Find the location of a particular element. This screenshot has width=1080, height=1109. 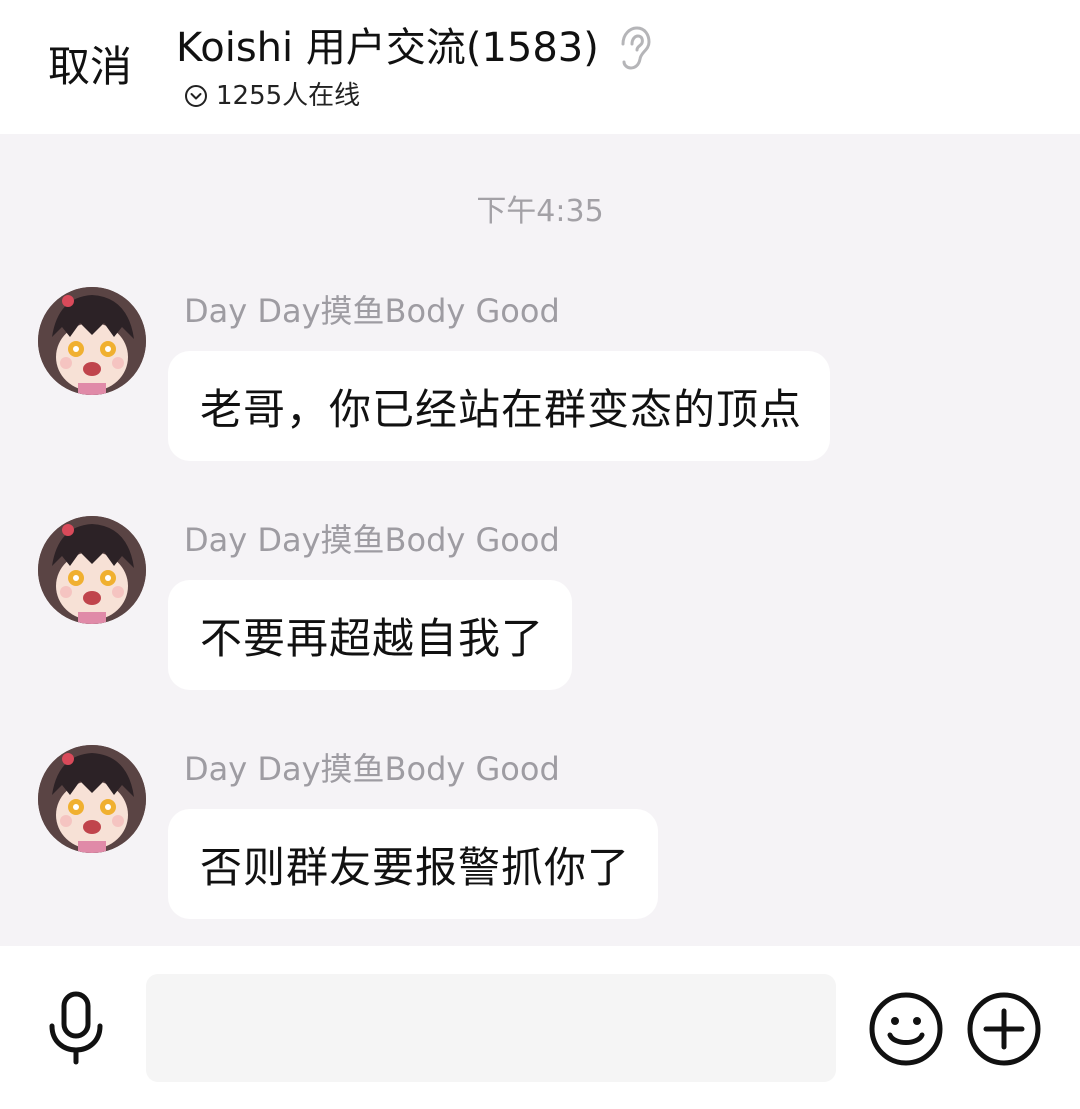

input-bar is located at coordinates (540, 1027).